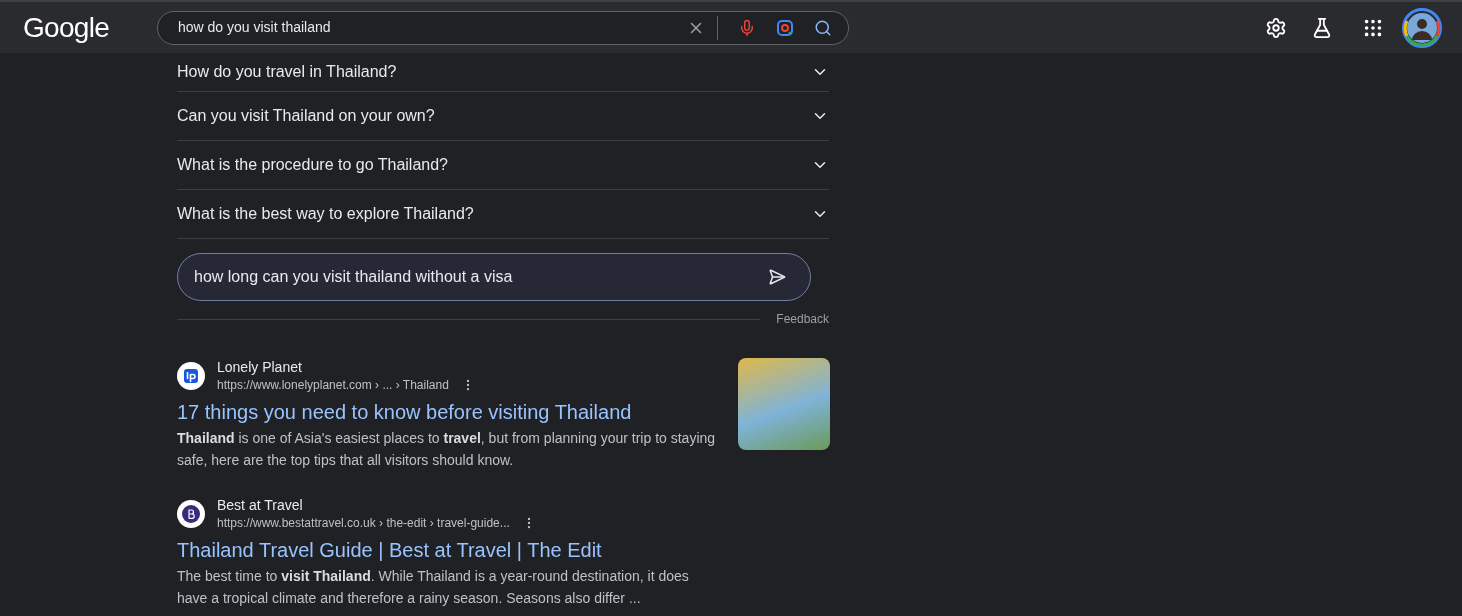 The image size is (1462, 616). I want to click on settings-icon, so click(1276, 27).